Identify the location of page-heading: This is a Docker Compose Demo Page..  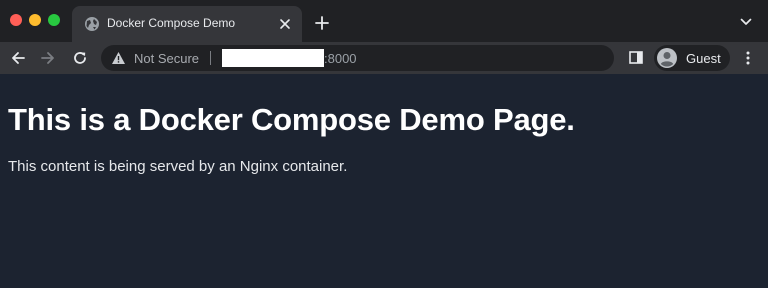
(291, 119).